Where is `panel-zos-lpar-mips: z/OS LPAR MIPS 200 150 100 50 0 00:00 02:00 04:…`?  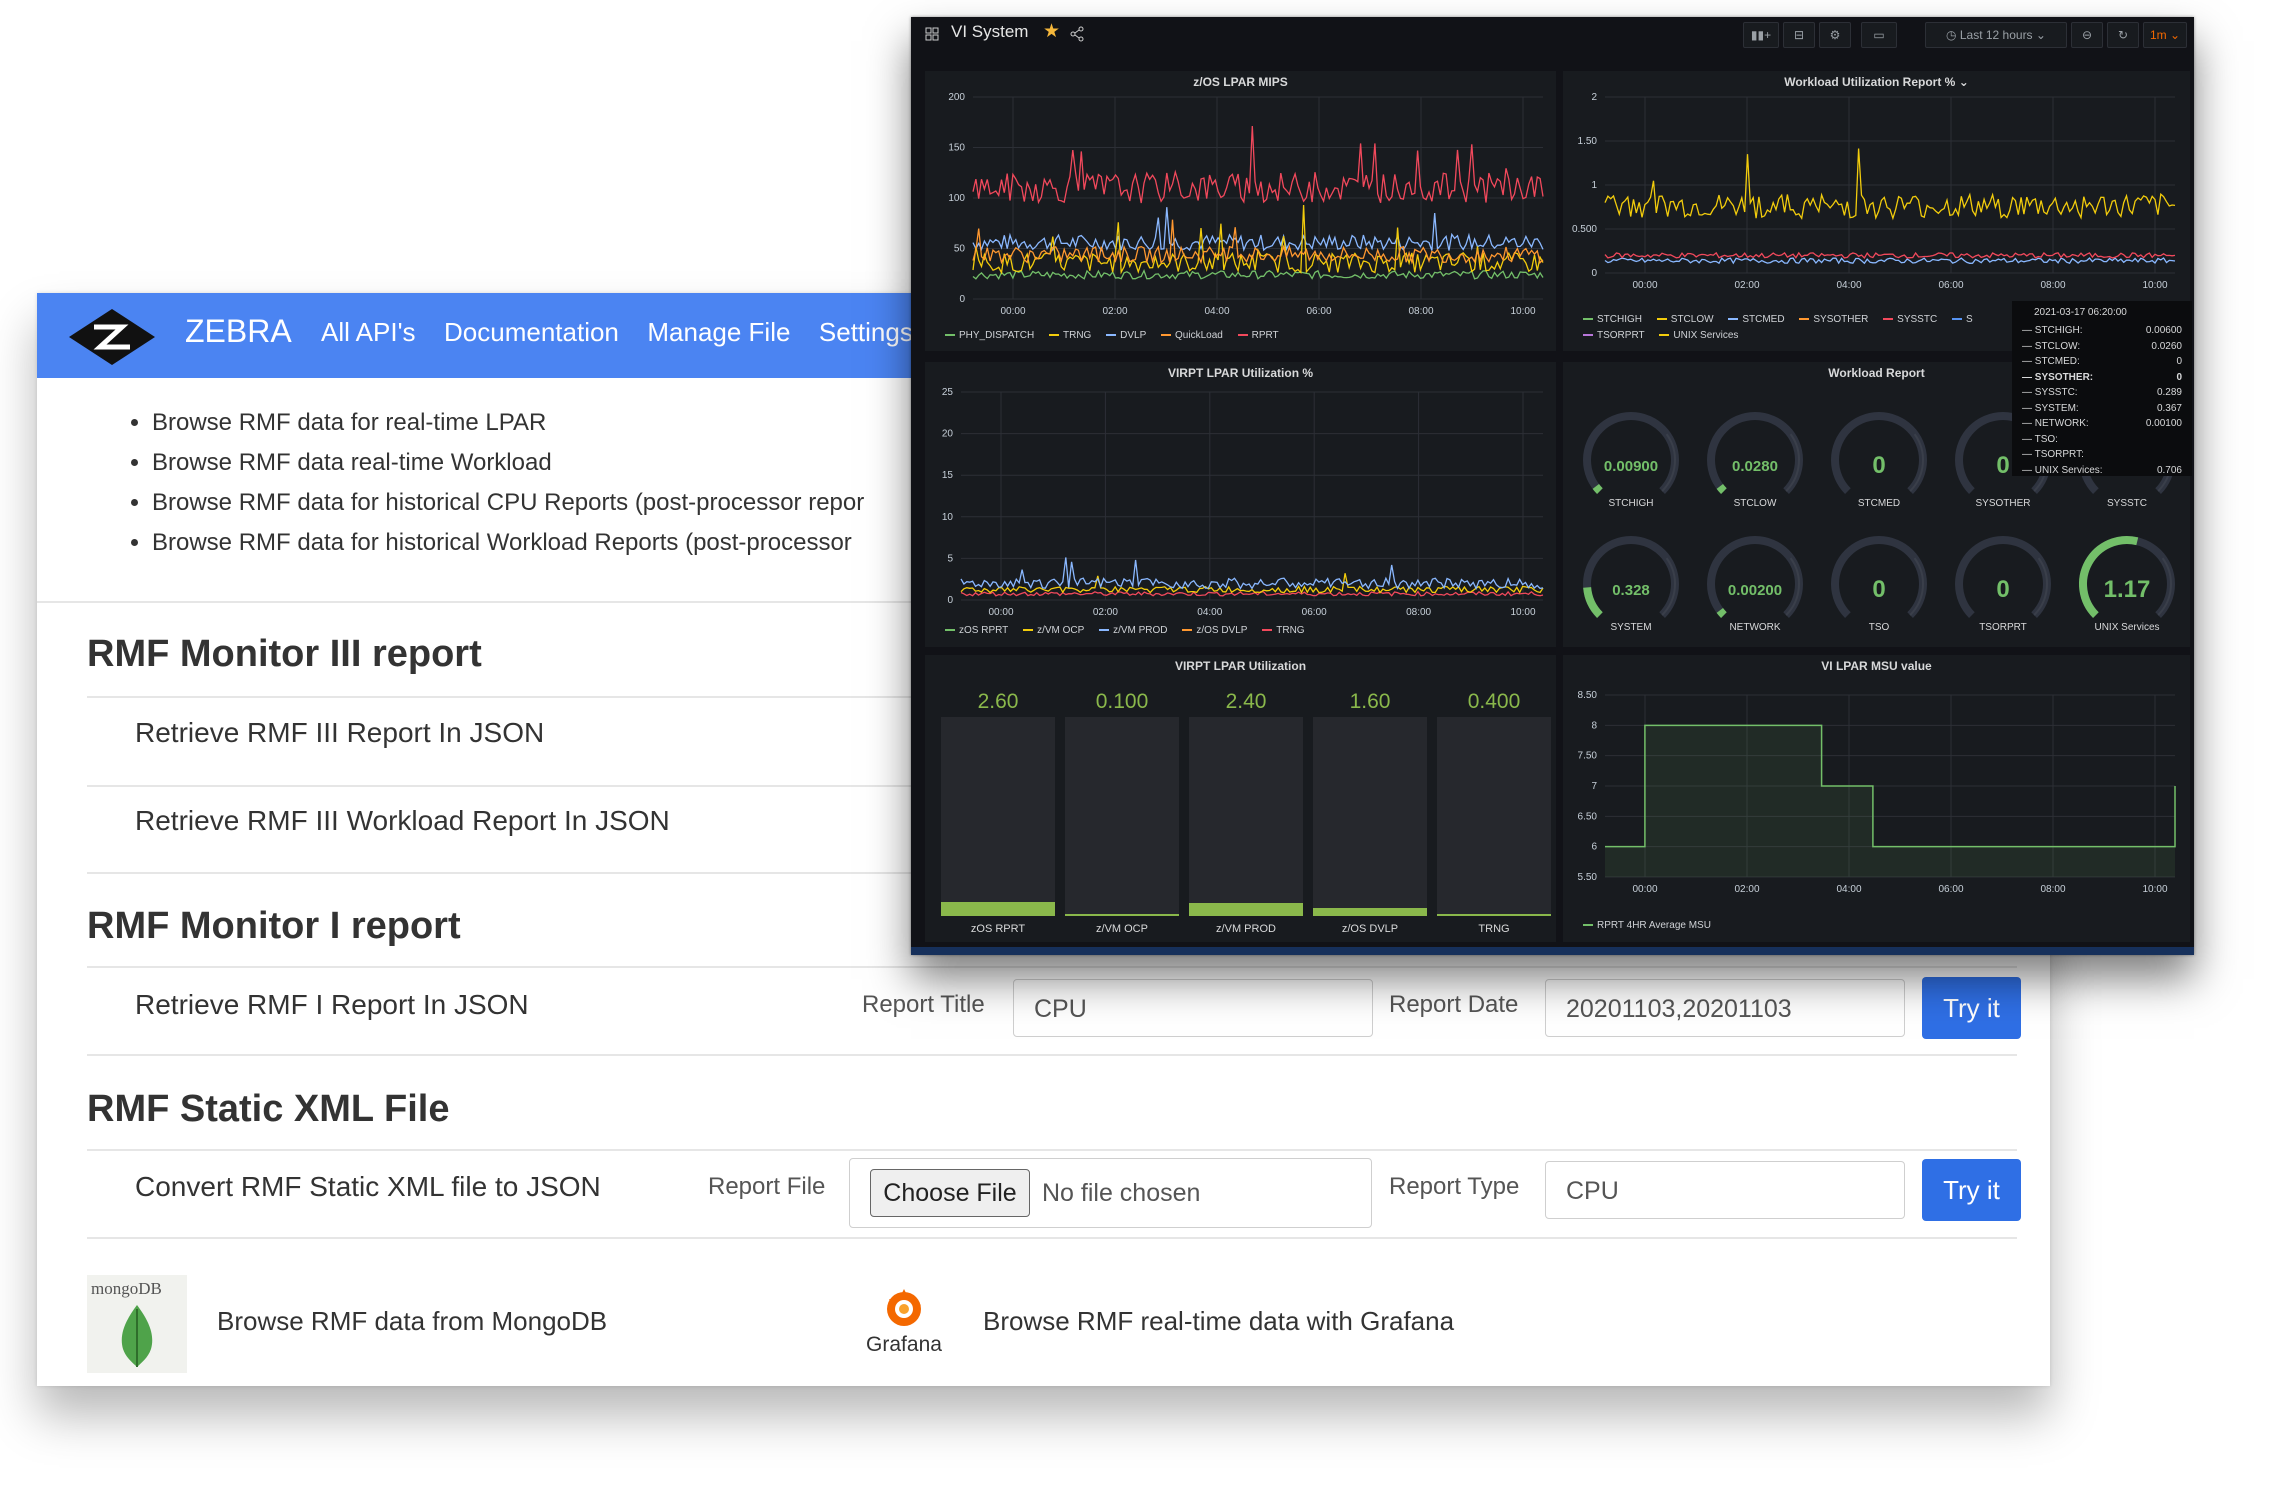
panel-zos-lpar-mips: z/OS LPAR MIPS 200 150 100 50 0 00:00 02:00 04:… is located at coordinates (1240, 211).